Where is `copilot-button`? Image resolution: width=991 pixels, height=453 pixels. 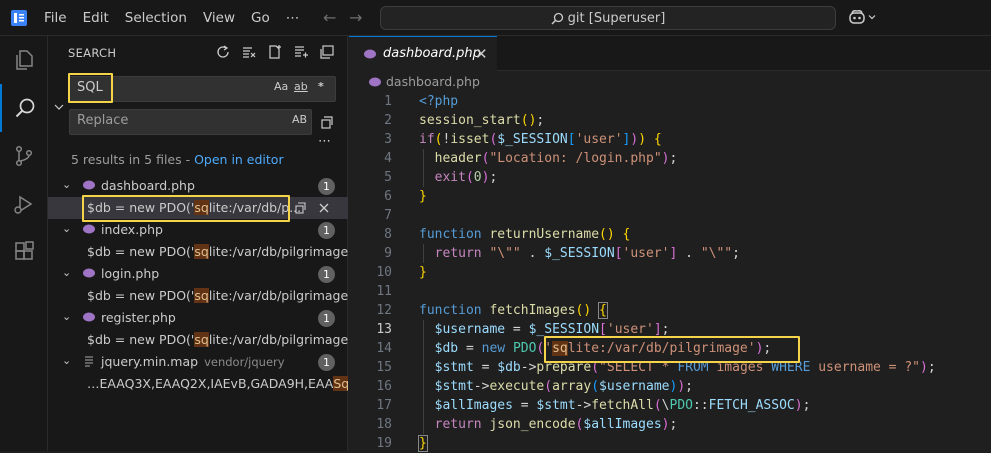
copilot-button is located at coordinates (862, 17).